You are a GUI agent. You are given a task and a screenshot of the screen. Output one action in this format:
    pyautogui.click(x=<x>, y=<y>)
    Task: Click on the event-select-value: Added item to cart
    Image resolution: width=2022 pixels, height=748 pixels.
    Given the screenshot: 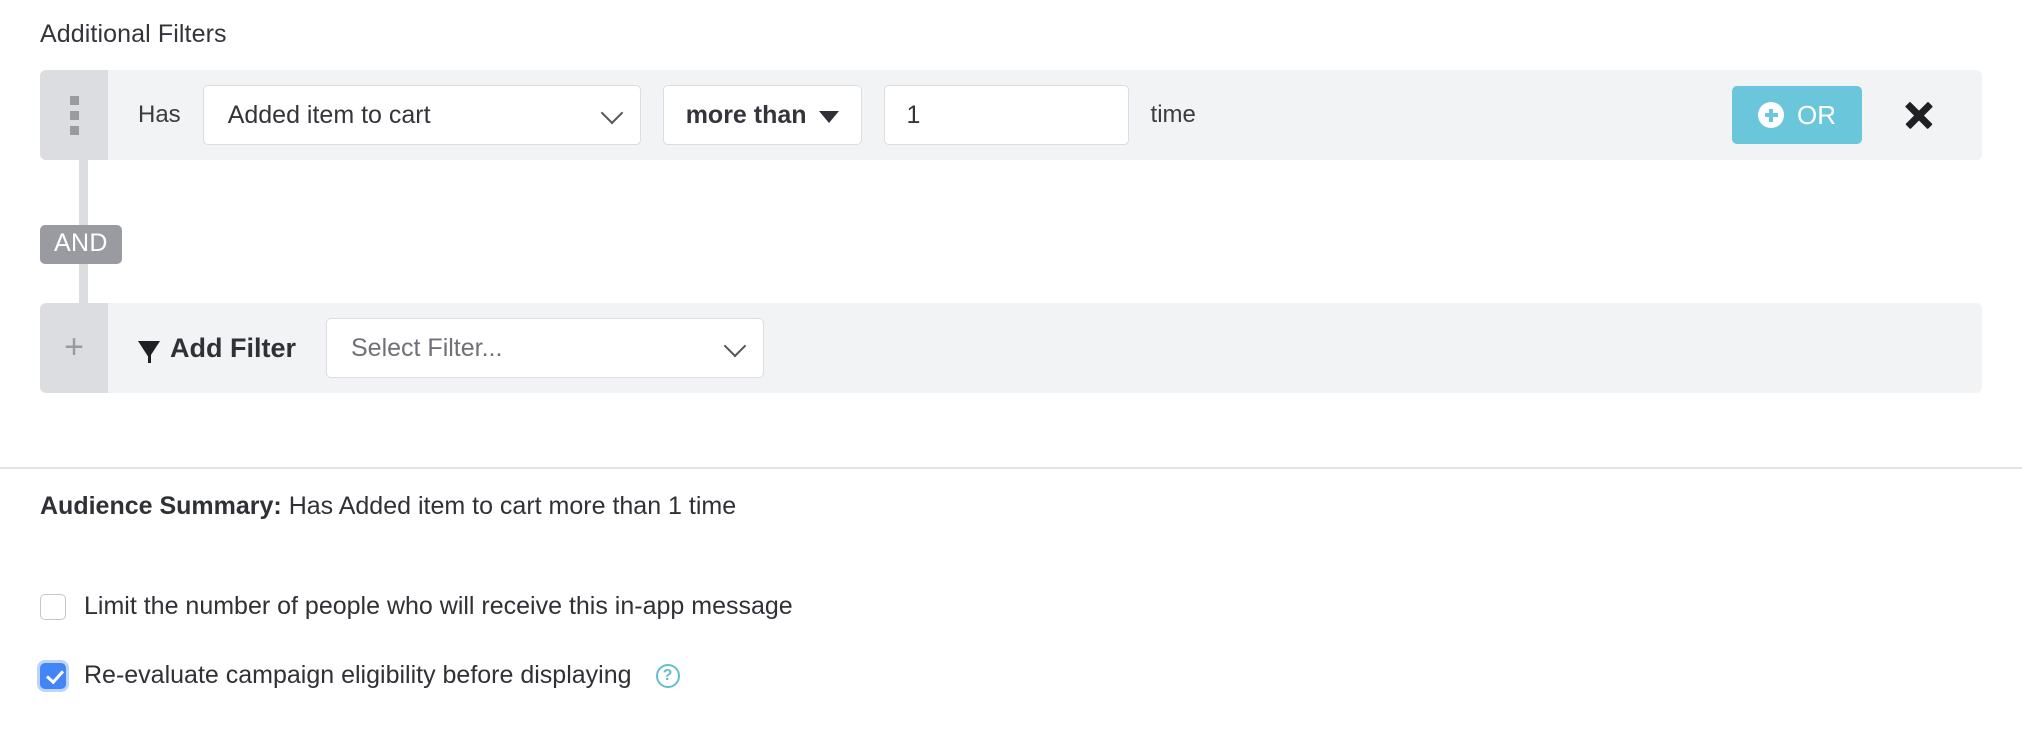 What is the action you would take?
    pyautogui.click(x=329, y=114)
    